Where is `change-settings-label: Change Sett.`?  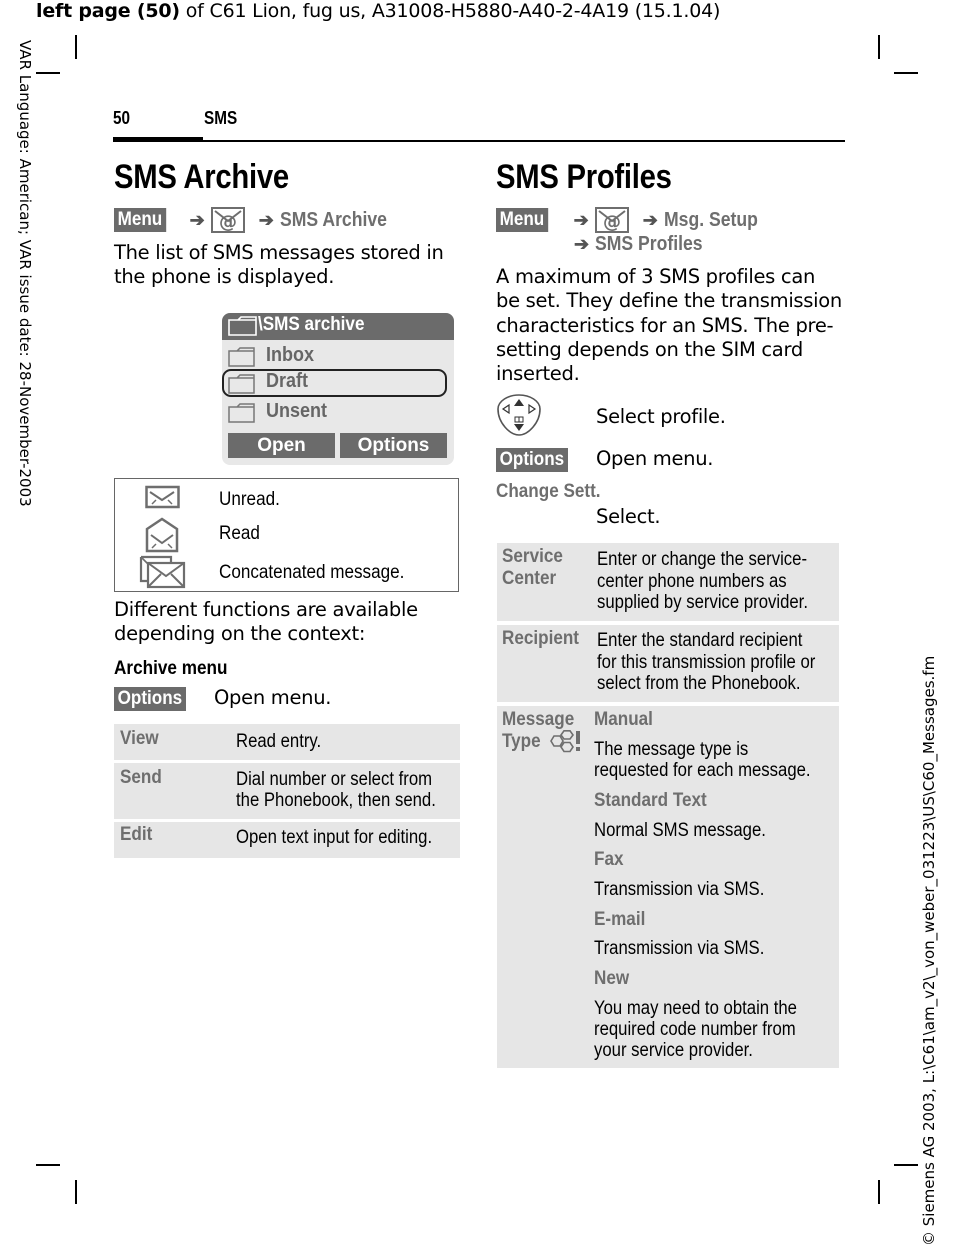 change-settings-label: Change Sett. is located at coordinates (548, 491).